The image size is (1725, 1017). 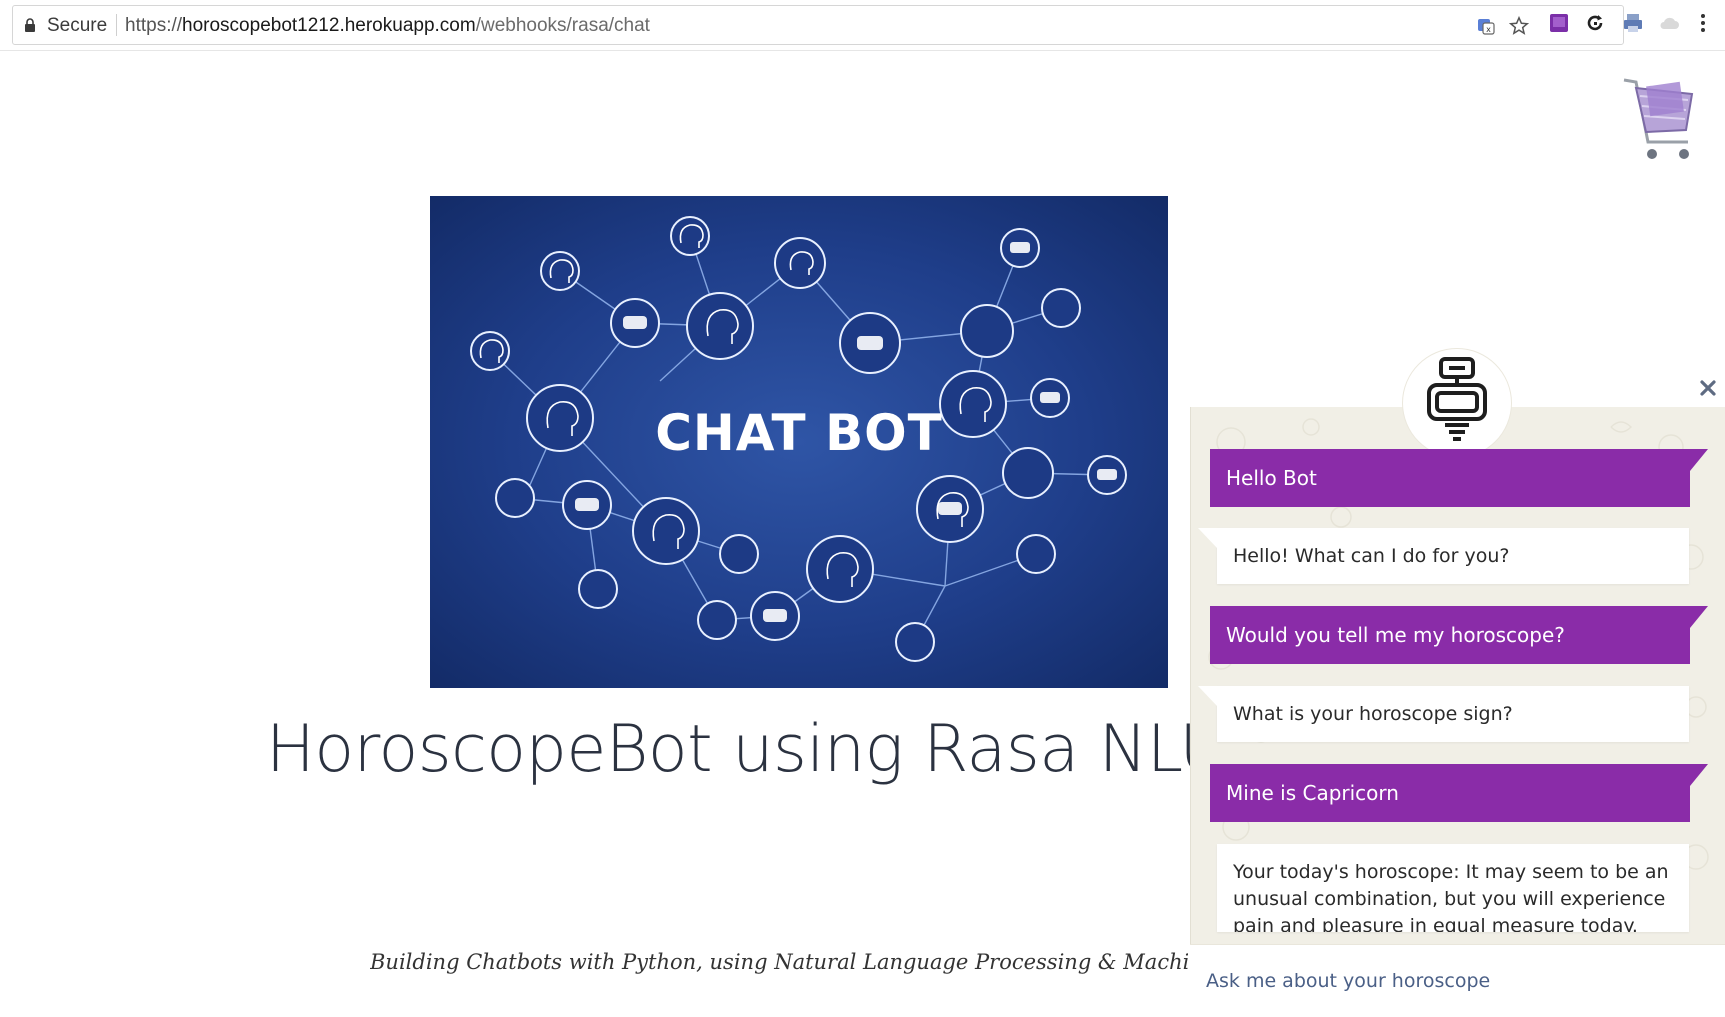 I want to click on translate-icon: x, so click(x=1486, y=26).